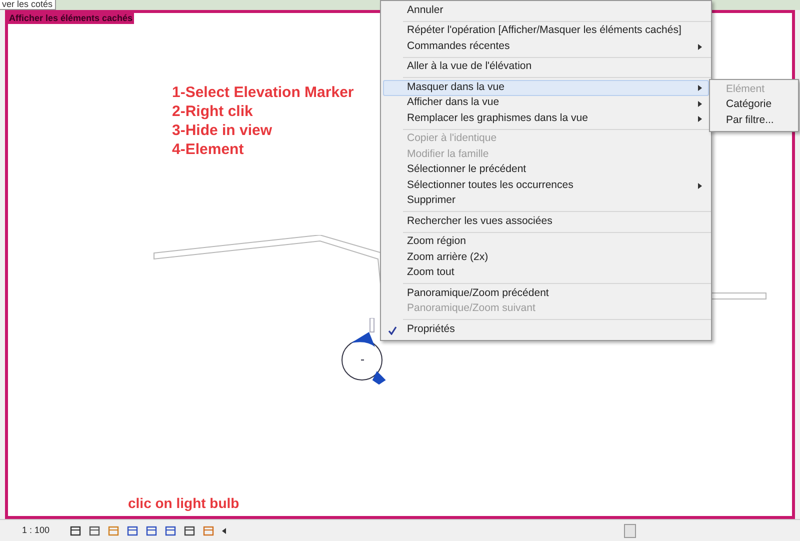  I want to click on check-icon, so click(392, 330).